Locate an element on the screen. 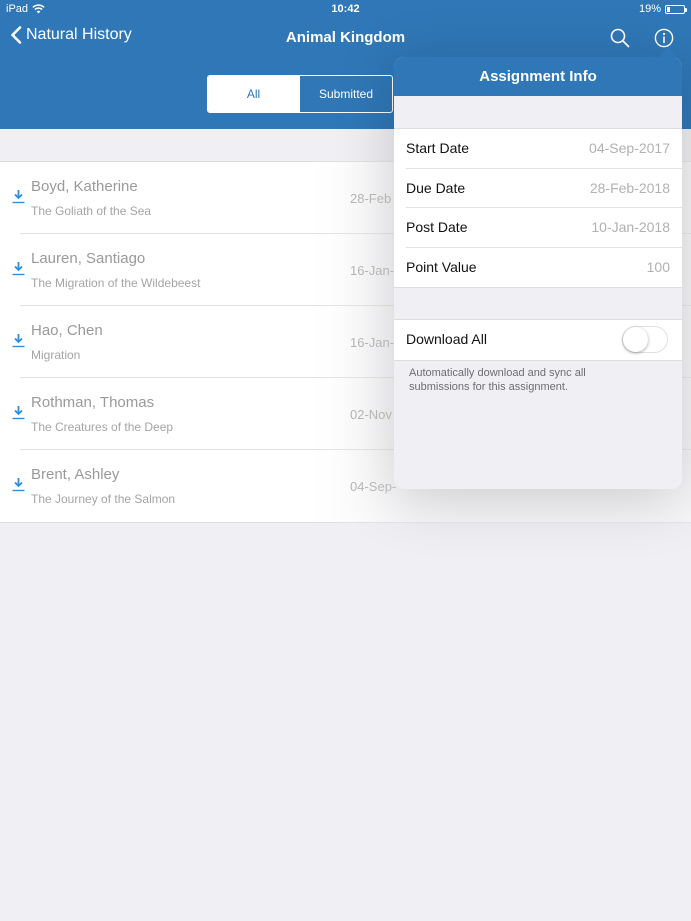  student-name: Hao, Chen is located at coordinates (67, 330).